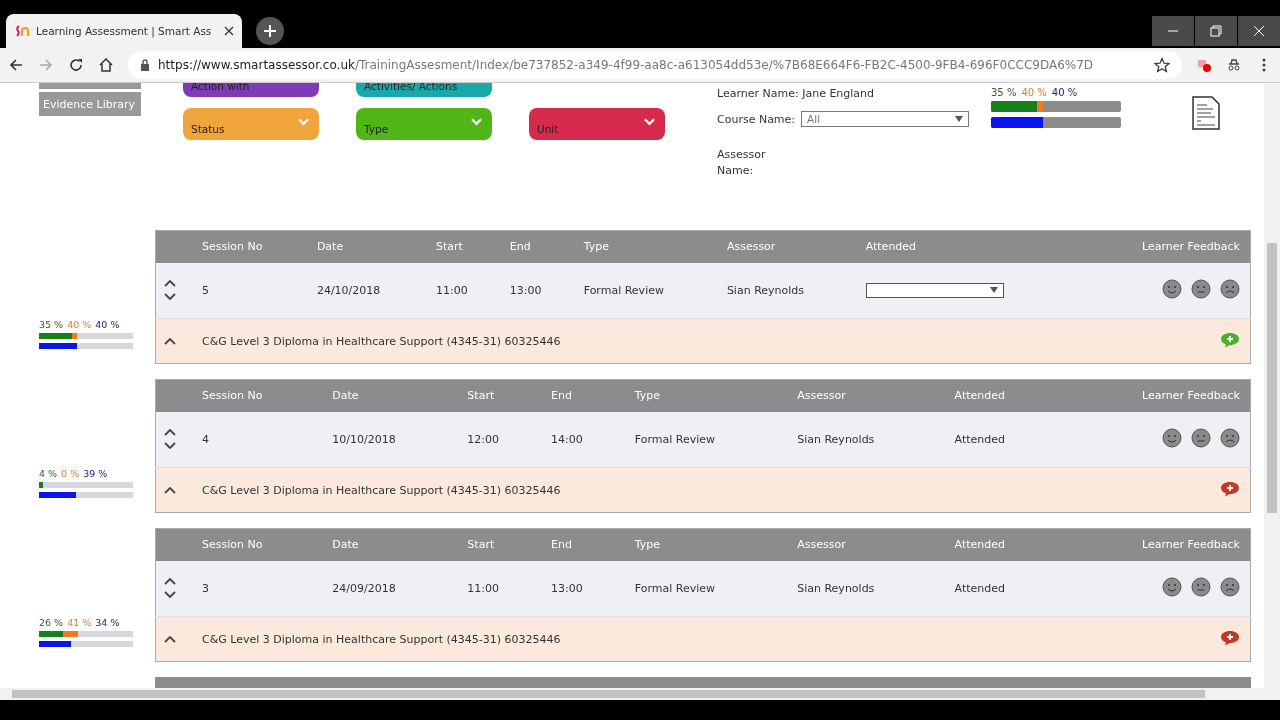  What do you see at coordinates (934, 290) in the screenshot?
I see `attended-dropdown` at bounding box center [934, 290].